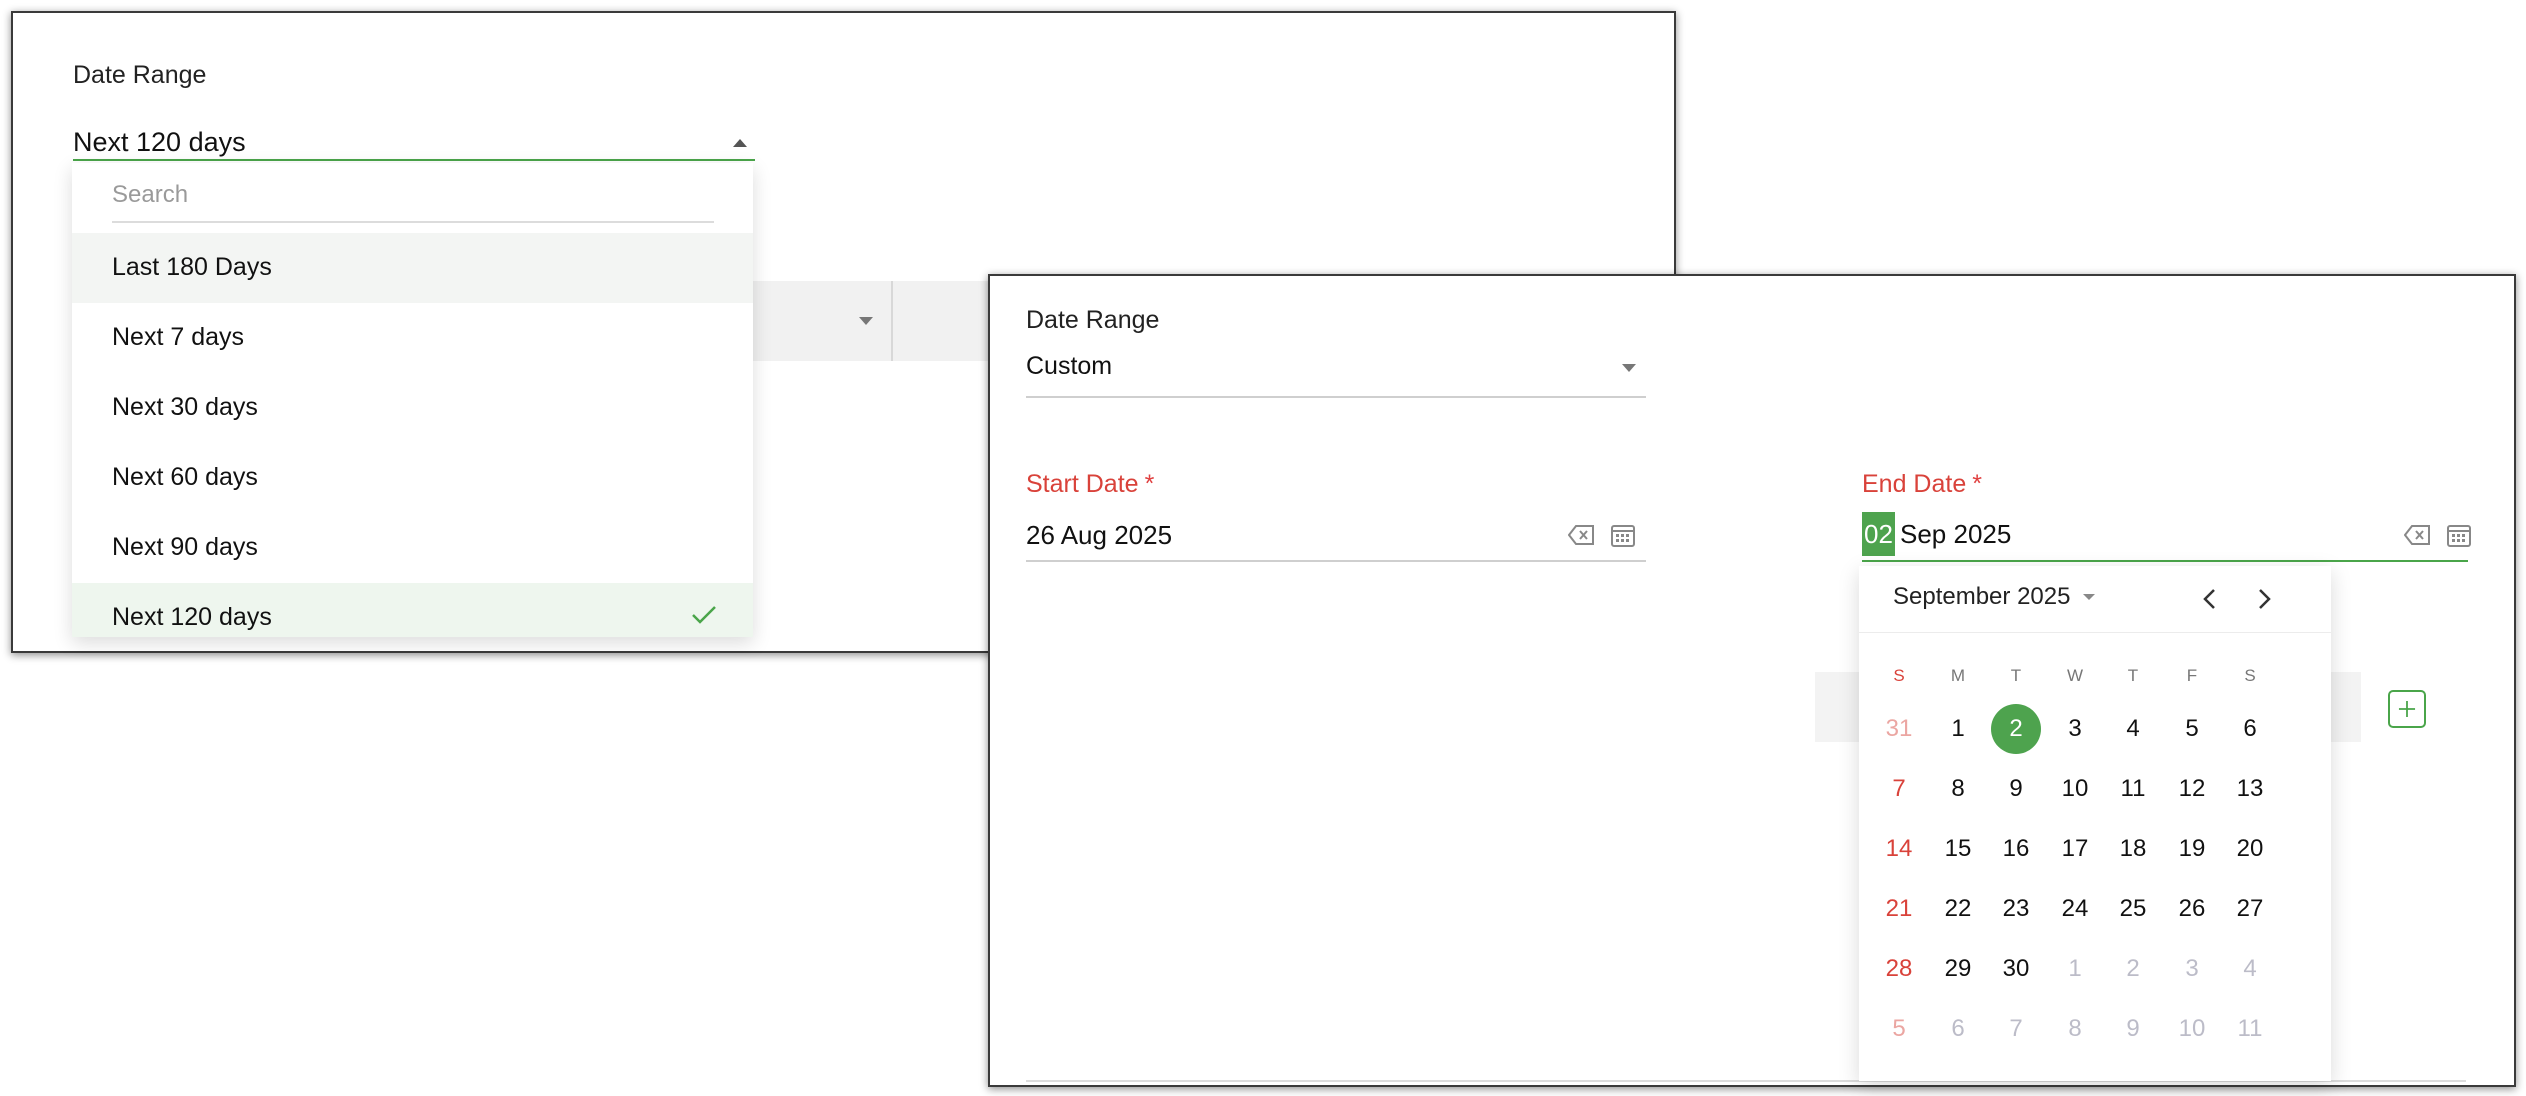  What do you see at coordinates (159, 142) in the screenshot?
I see `date-range-selected-value: Next 120 days` at bounding box center [159, 142].